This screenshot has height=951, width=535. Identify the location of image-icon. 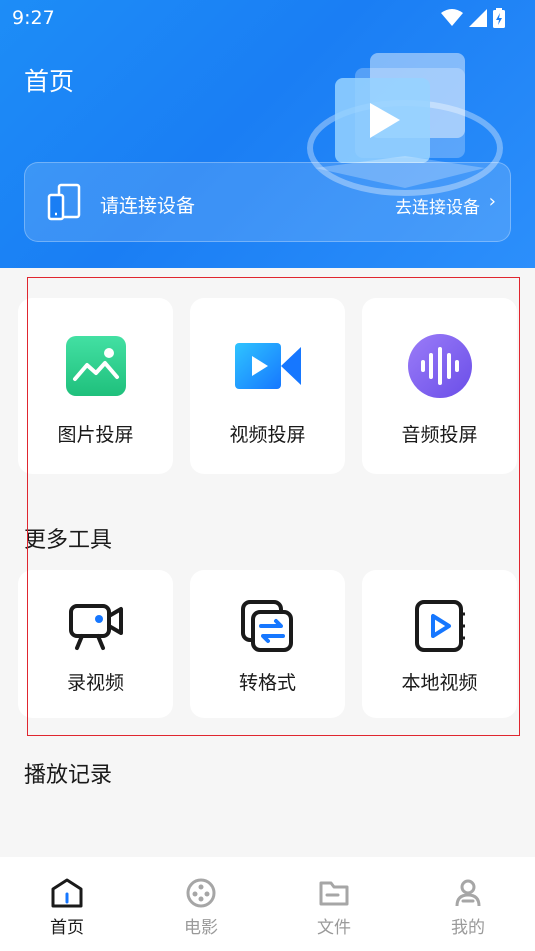
(96, 366).